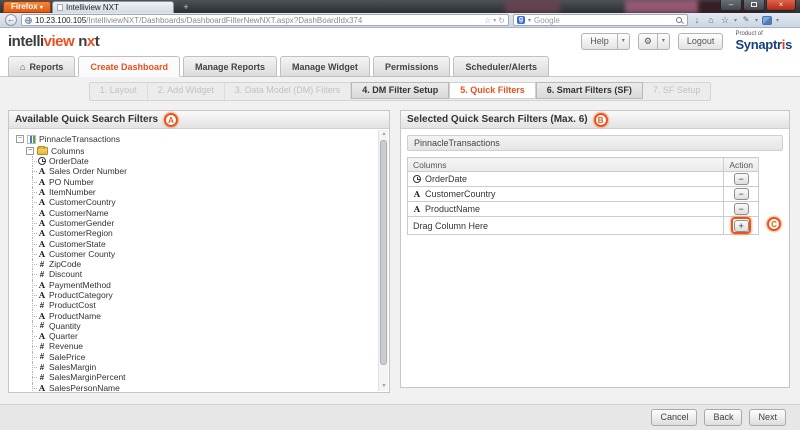  I want to click on tree-item-productcost: # ProductCost, so click(197, 305).